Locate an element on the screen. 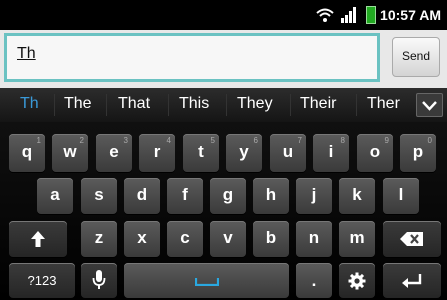 The image size is (447, 300). key-m: m is located at coordinates (357, 239).